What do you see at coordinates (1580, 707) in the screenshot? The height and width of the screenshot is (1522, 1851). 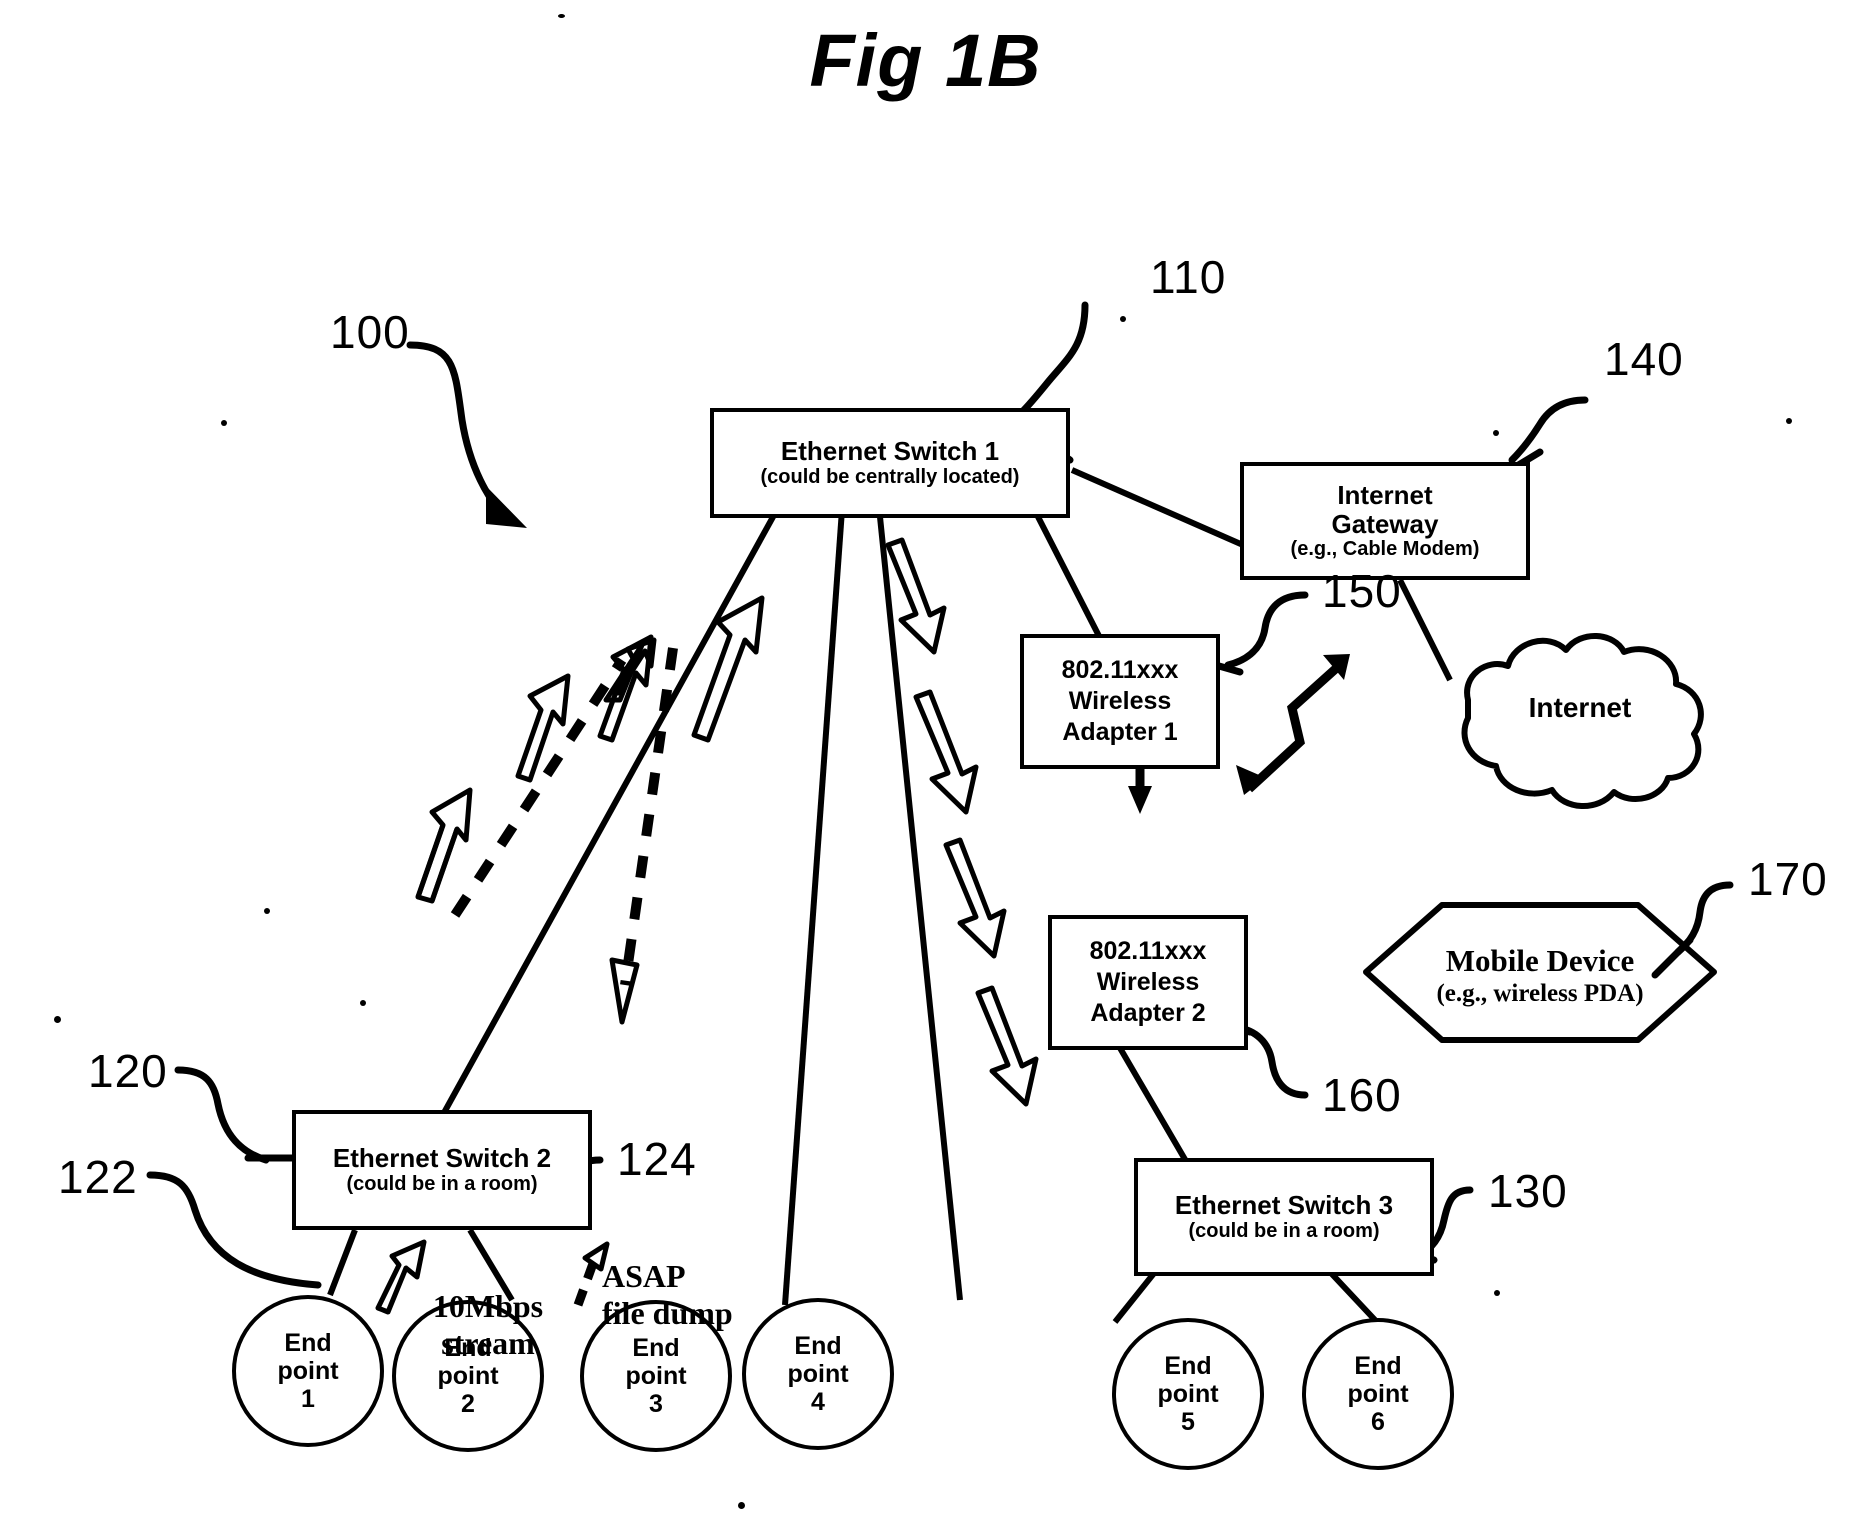 I see `internet-cloud-label: Internet` at bounding box center [1580, 707].